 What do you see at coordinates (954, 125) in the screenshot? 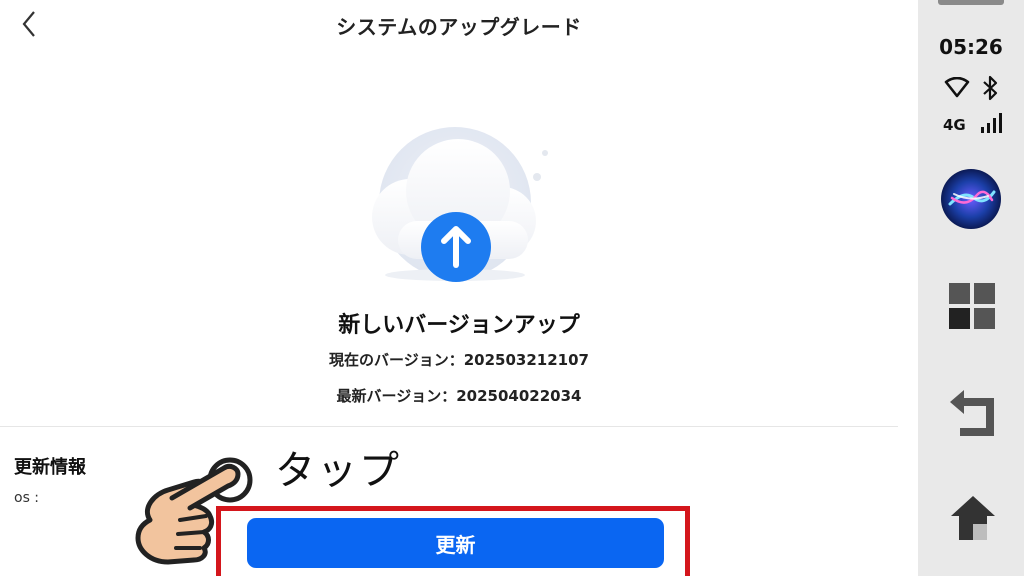
I see `network-type-label: 4G` at bounding box center [954, 125].